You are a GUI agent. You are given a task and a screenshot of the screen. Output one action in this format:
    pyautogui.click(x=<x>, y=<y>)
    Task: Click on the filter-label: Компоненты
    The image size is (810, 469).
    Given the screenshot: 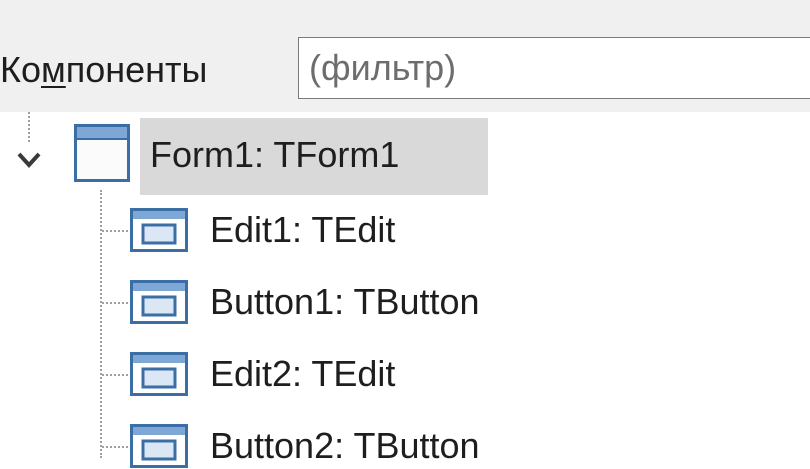 What is the action you would take?
    pyautogui.click(x=103, y=70)
    